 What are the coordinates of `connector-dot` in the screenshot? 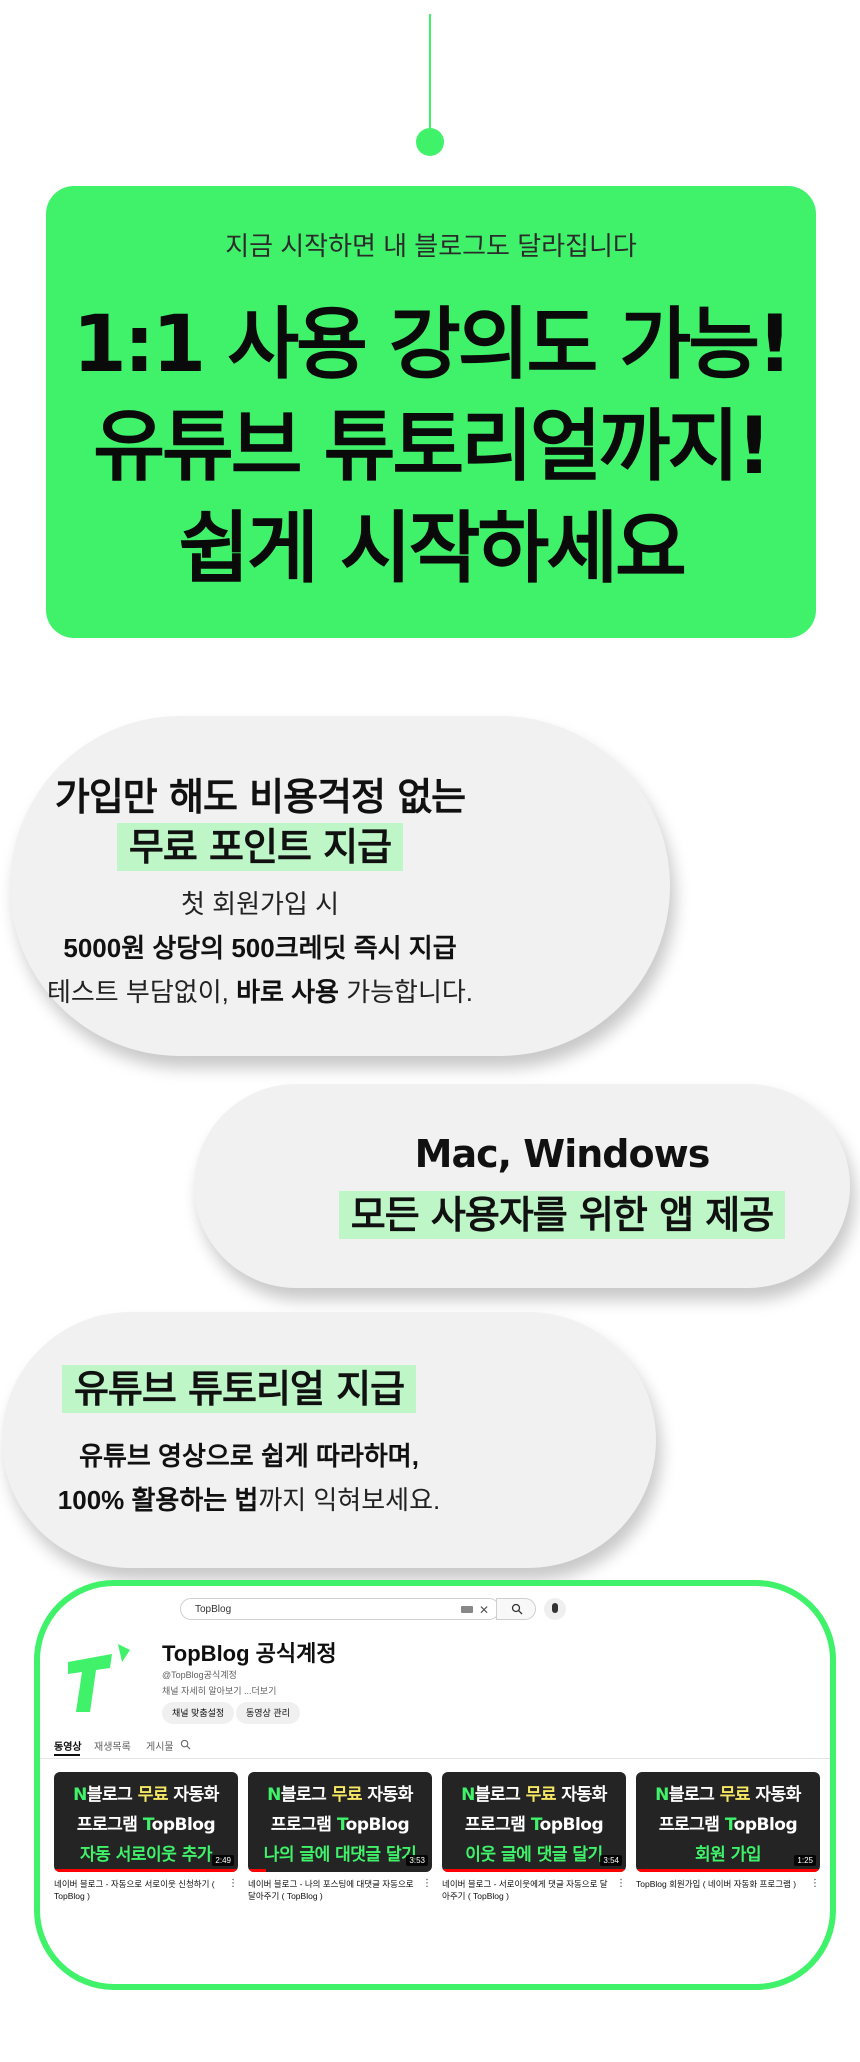 It's located at (430, 142).